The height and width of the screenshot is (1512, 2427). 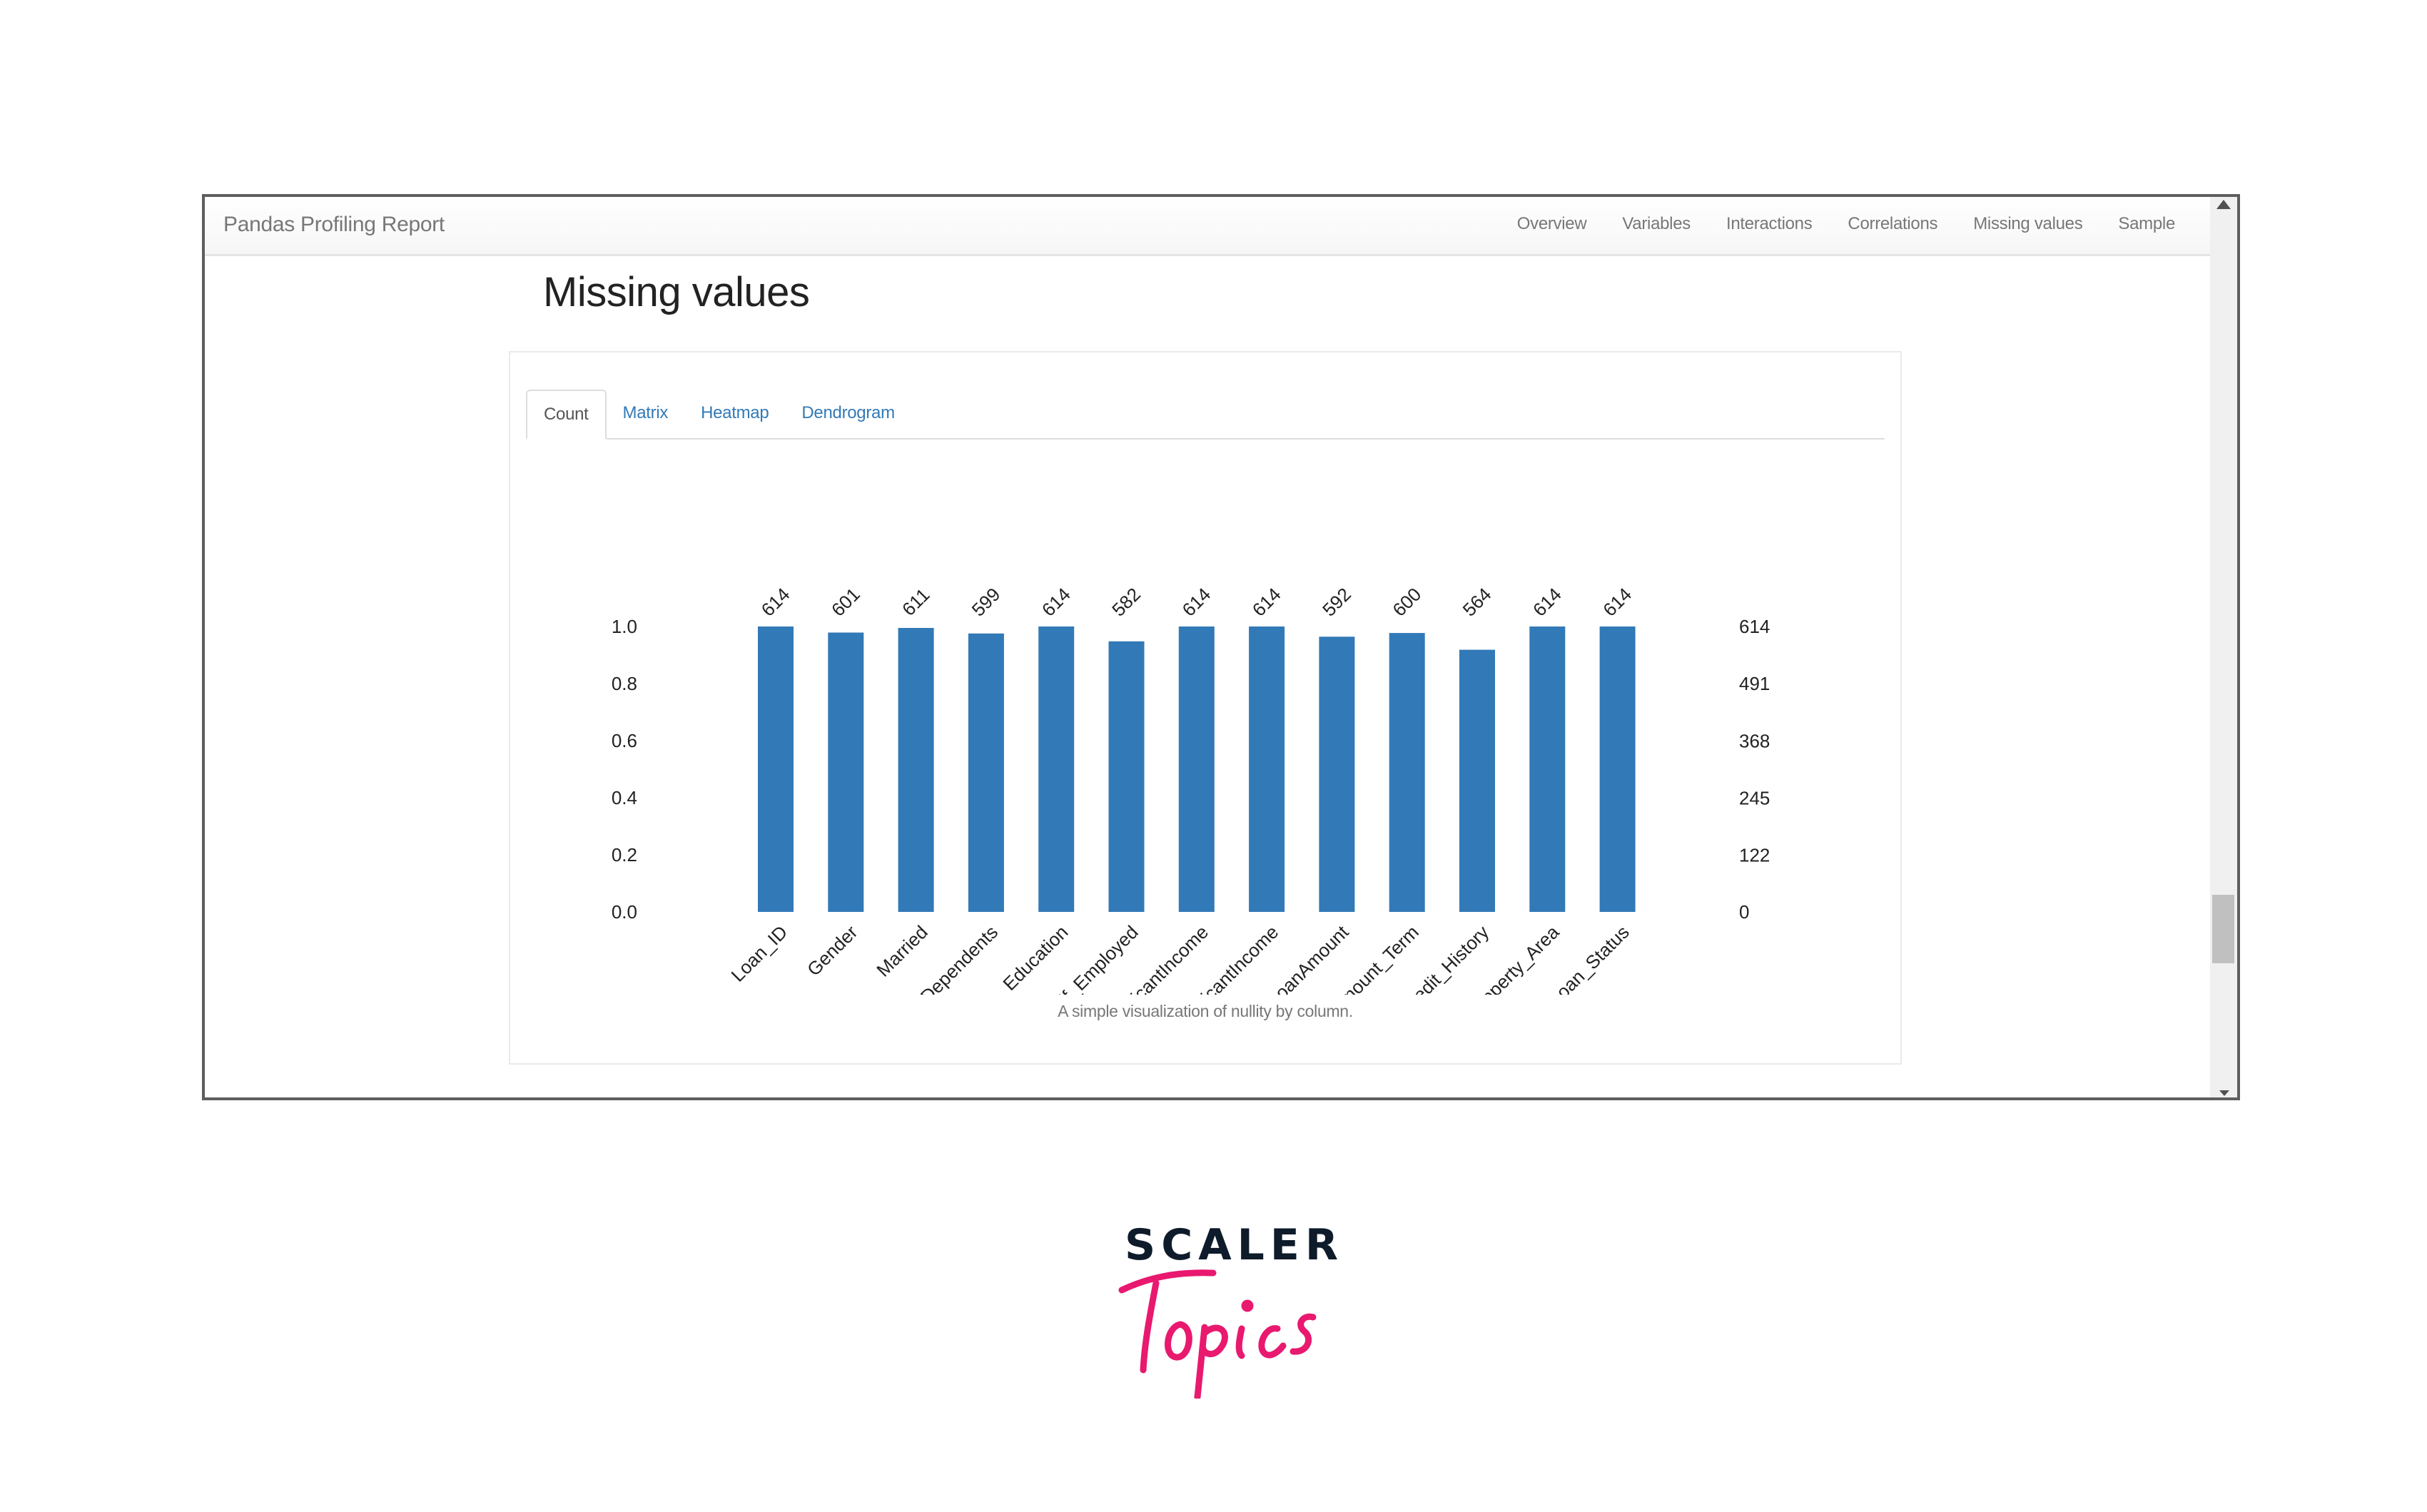 What do you see at coordinates (2223, 647) in the screenshot?
I see `vertical-scrollbar` at bounding box center [2223, 647].